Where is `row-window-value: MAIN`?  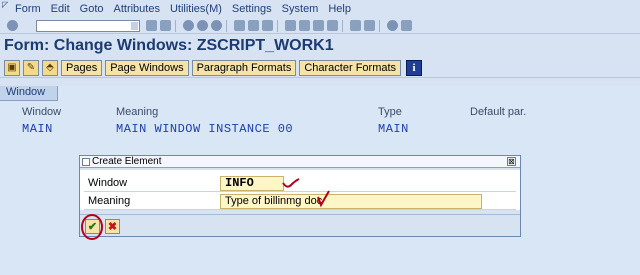 row-window-value: MAIN is located at coordinates (37, 129).